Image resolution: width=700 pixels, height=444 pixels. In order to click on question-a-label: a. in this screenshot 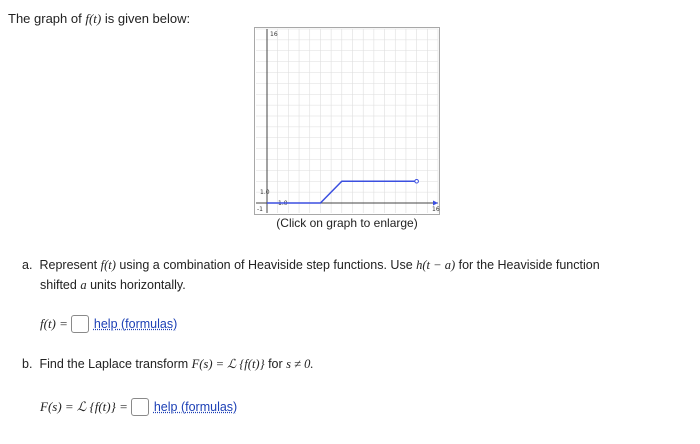, I will do `click(27, 265)`.